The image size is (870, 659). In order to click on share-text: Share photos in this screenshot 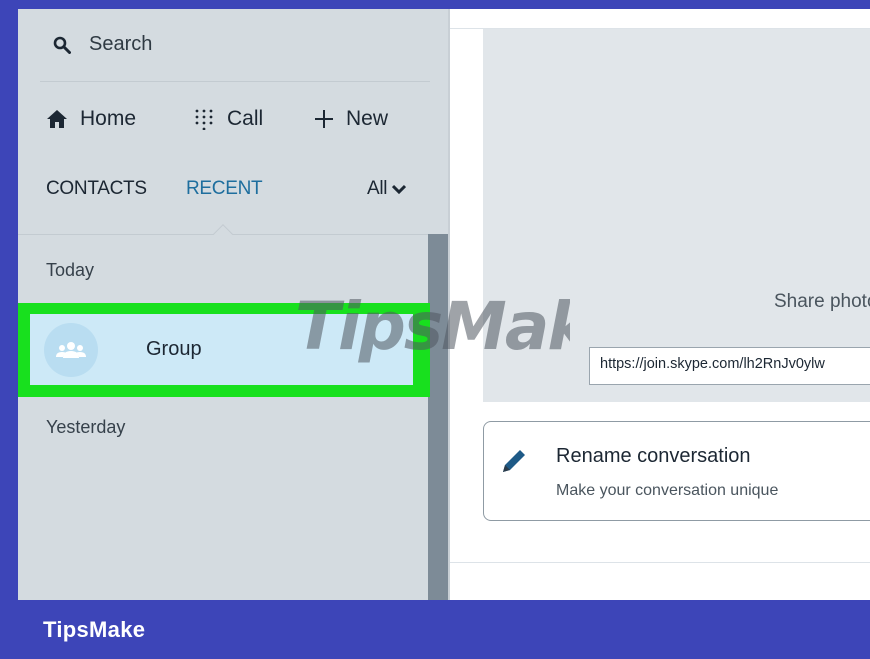, I will do `click(822, 301)`.